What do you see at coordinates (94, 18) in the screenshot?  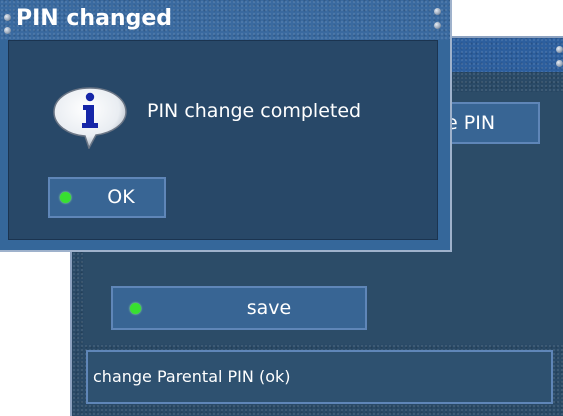 I see `dialog-title: PIN changed` at bounding box center [94, 18].